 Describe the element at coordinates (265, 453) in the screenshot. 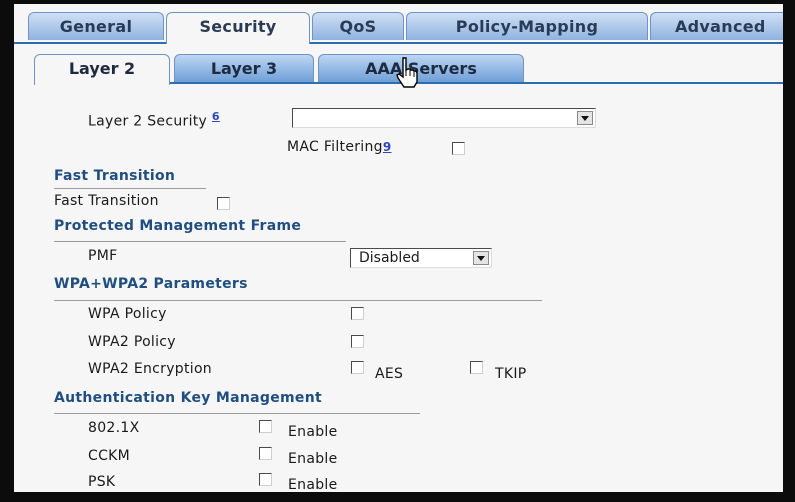

I see `akm-cckm-checkbox` at that location.